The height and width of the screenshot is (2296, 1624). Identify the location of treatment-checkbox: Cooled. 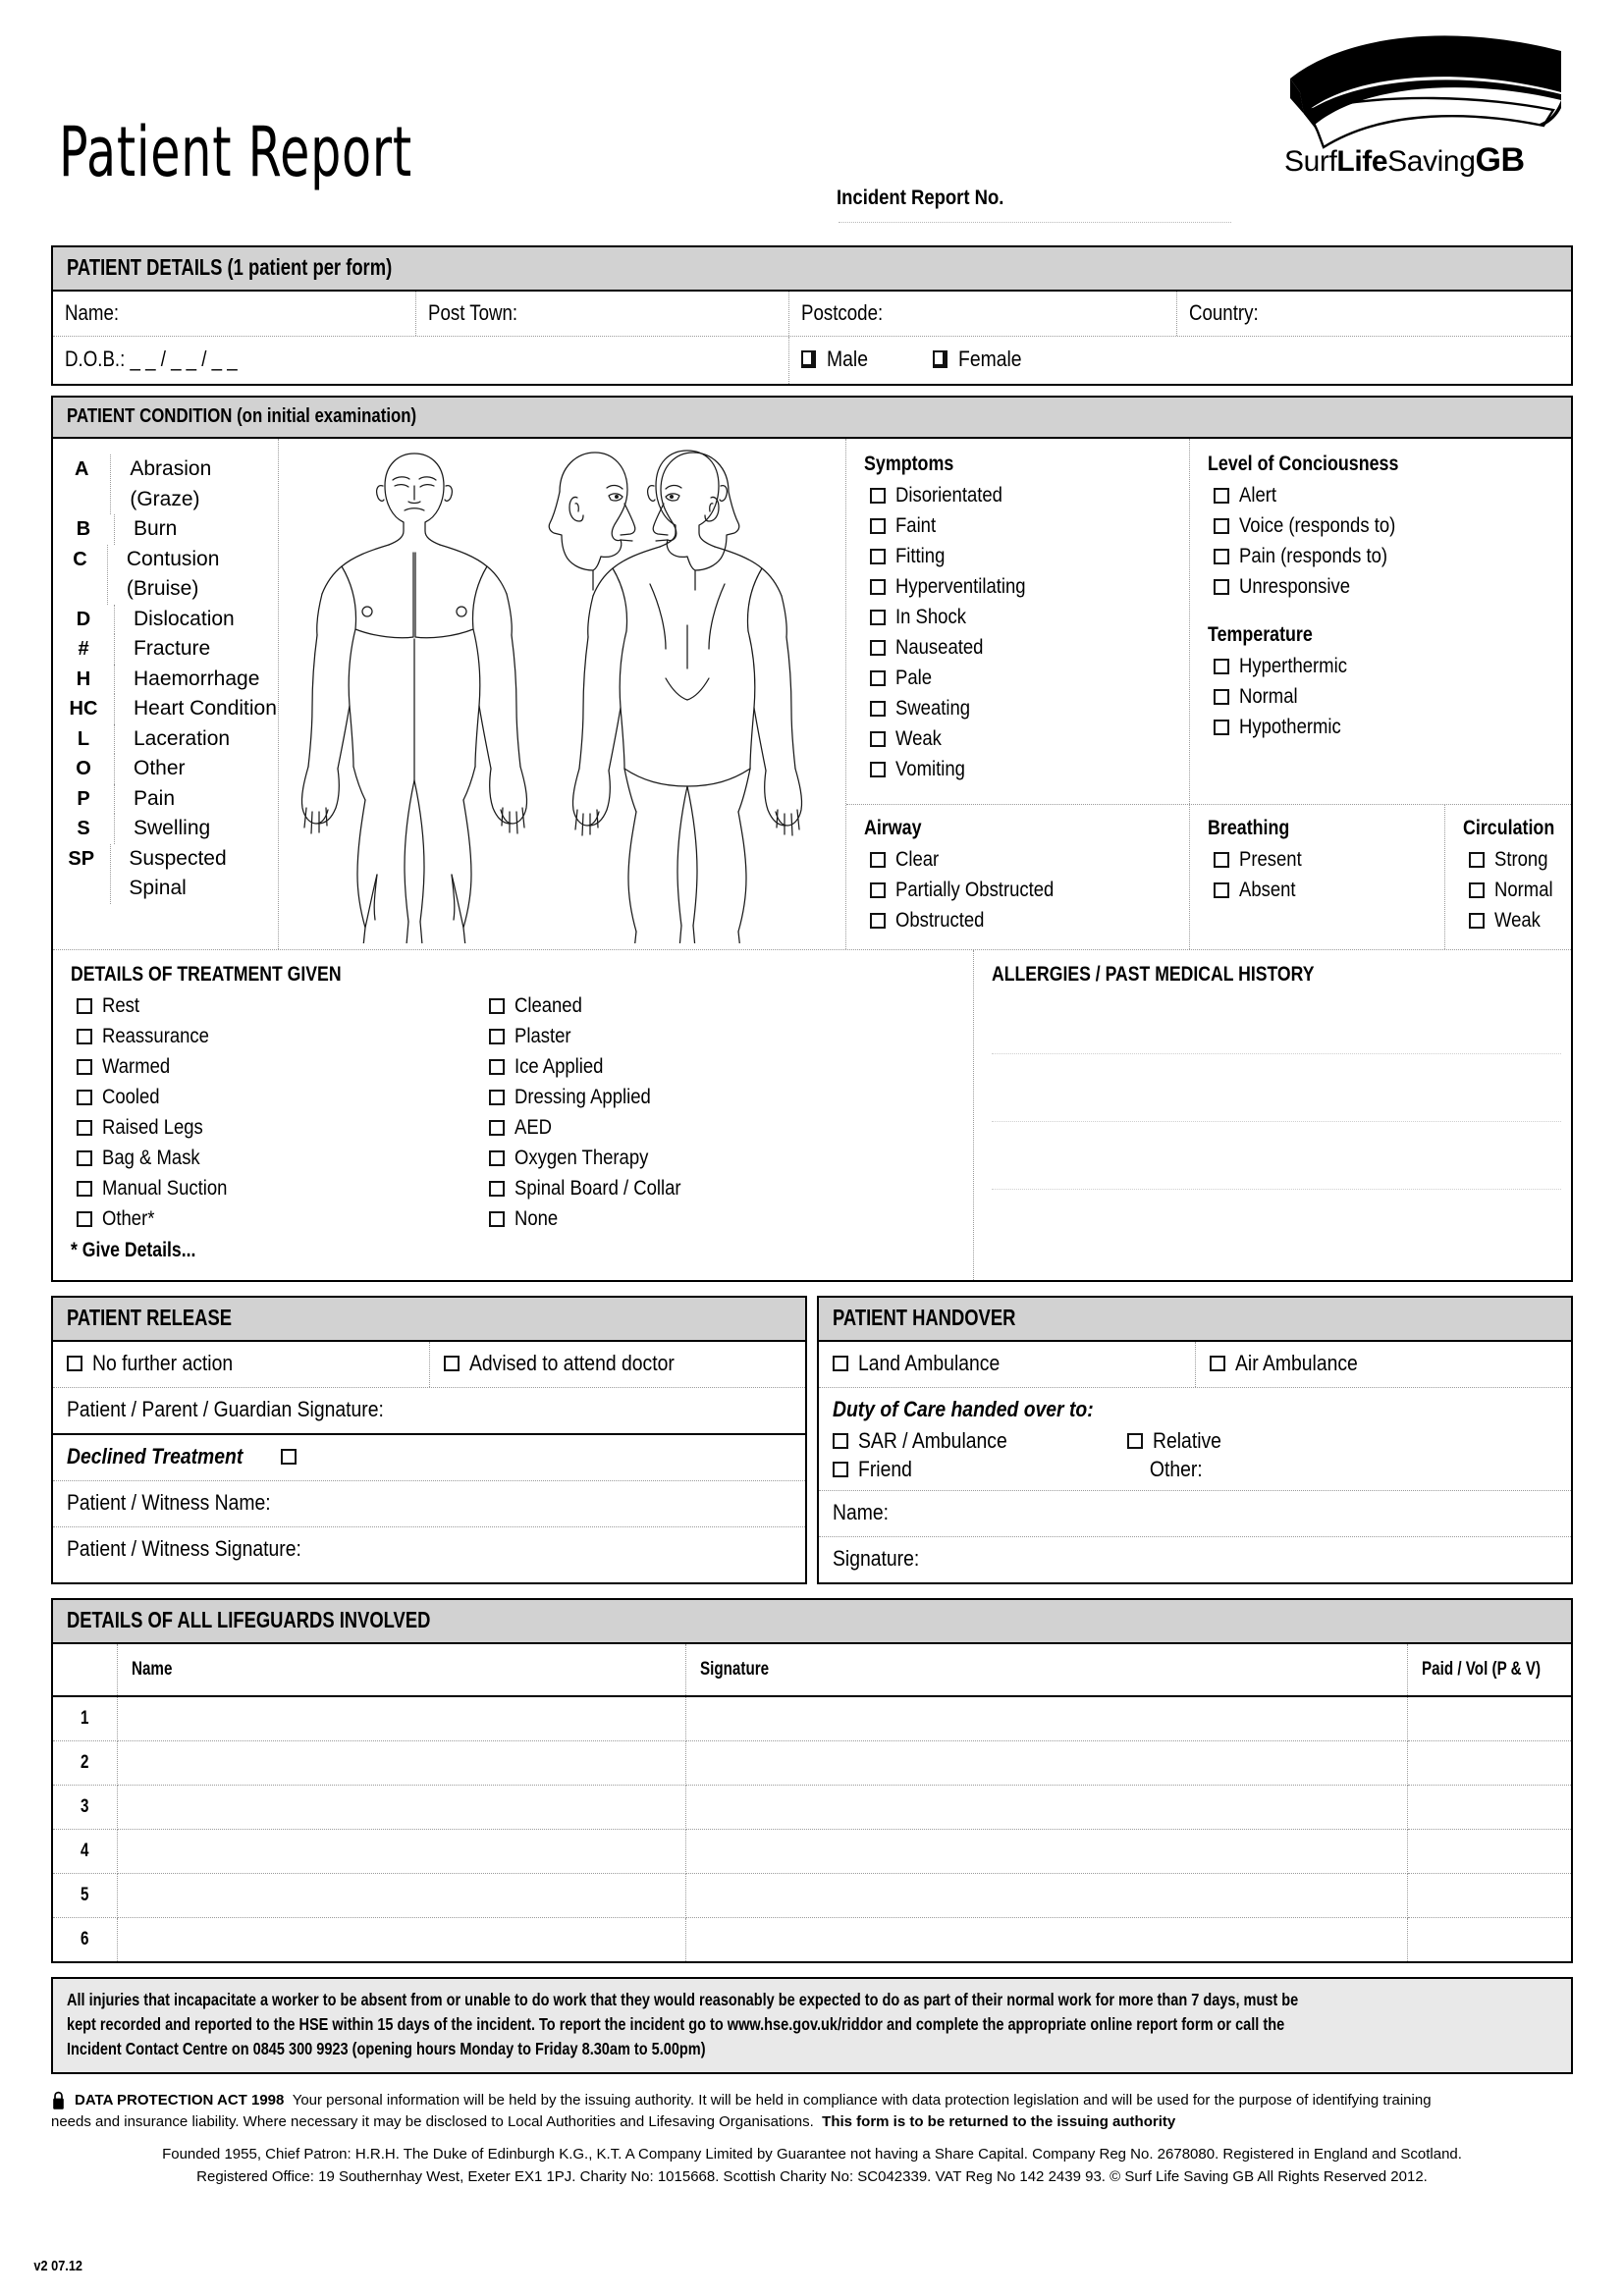
(277, 1097).